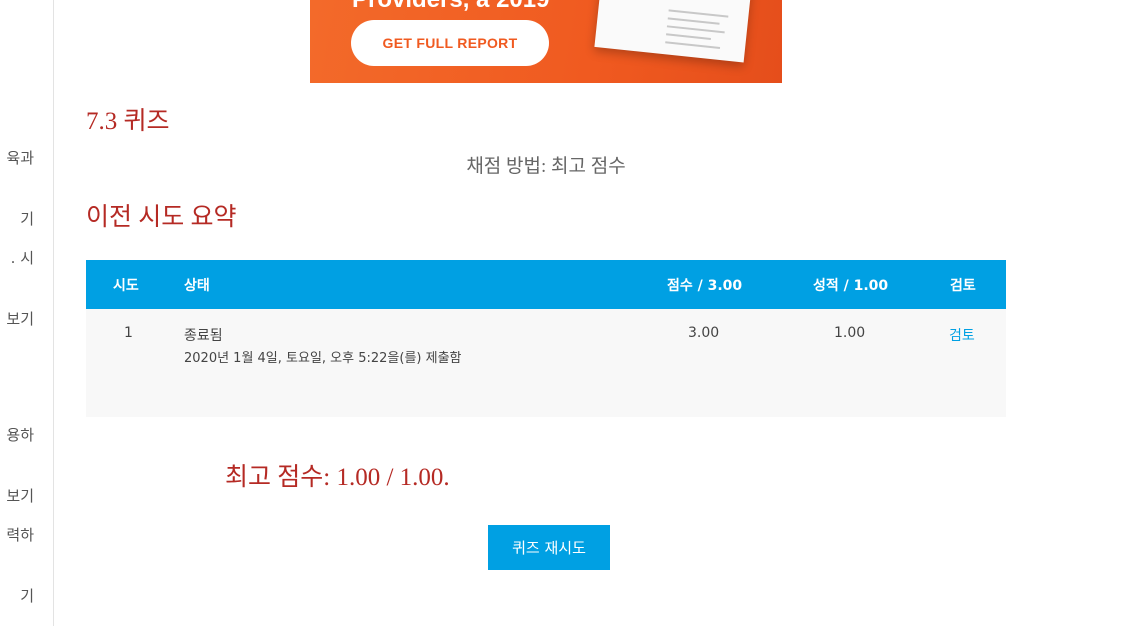 This screenshot has height=626, width=1133. What do you see at coordinates (962, 335) in the screenshot?
I see `review-link: 검토` at bounding box center [962, 335].